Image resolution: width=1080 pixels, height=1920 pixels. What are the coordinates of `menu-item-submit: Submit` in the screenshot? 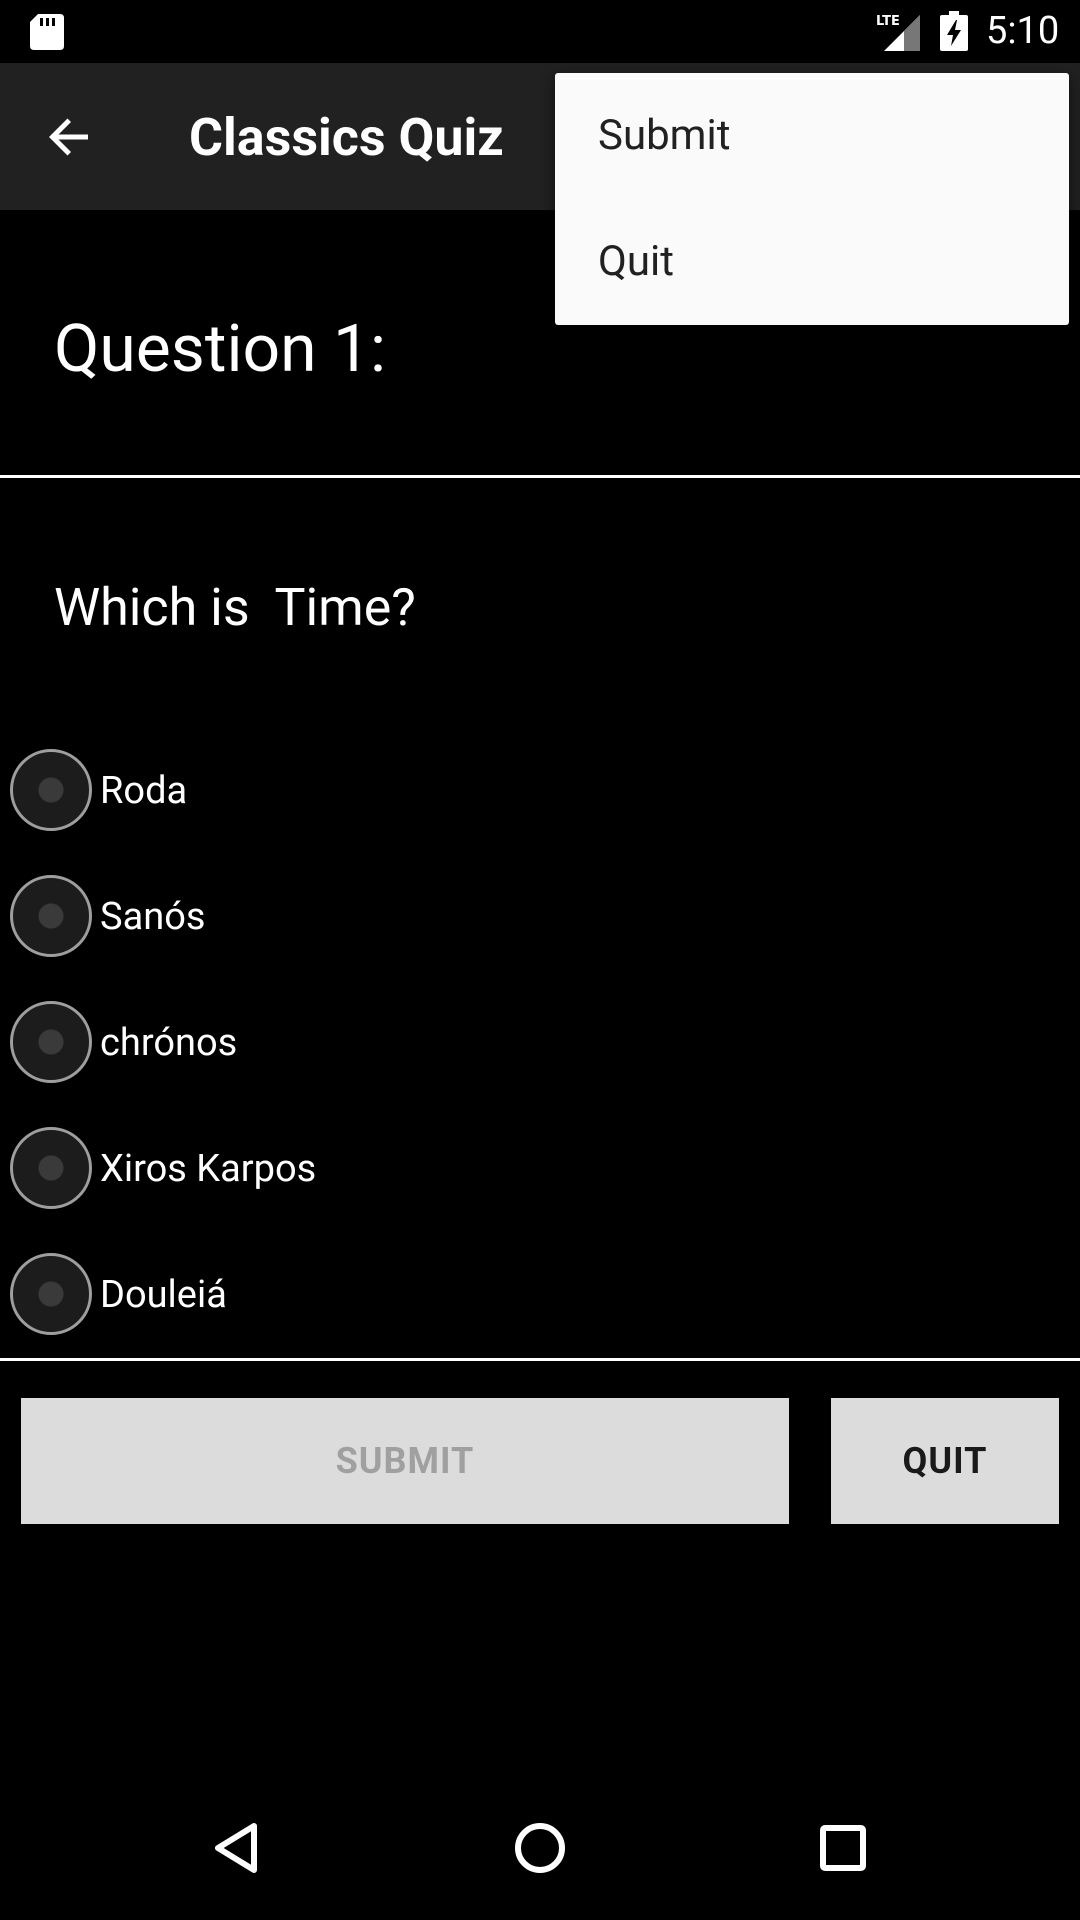 It's located at (812, 136).